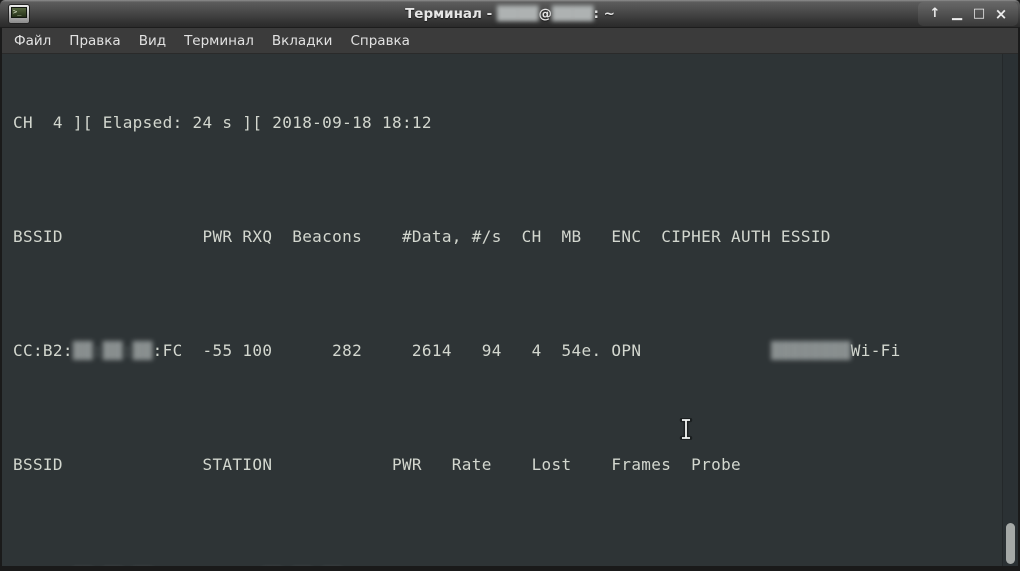 This screenshot has height=571, width=1020. I want to click on station-table-header: BSSID STATION PWR Rate Lost Frames Probe, so click(515, 464).